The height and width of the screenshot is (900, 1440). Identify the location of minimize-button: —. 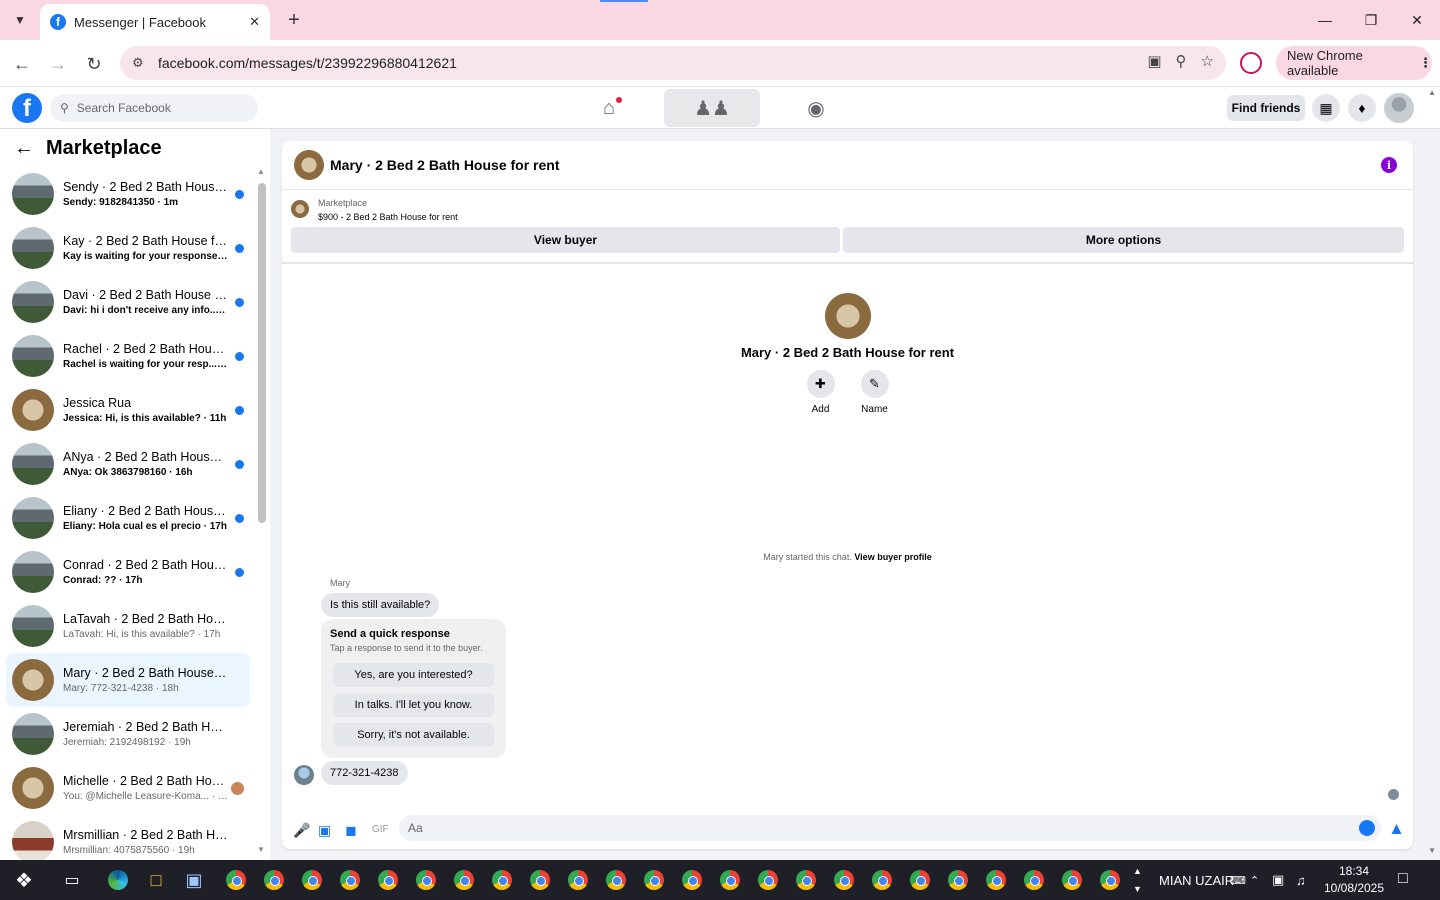
(1325, 20).